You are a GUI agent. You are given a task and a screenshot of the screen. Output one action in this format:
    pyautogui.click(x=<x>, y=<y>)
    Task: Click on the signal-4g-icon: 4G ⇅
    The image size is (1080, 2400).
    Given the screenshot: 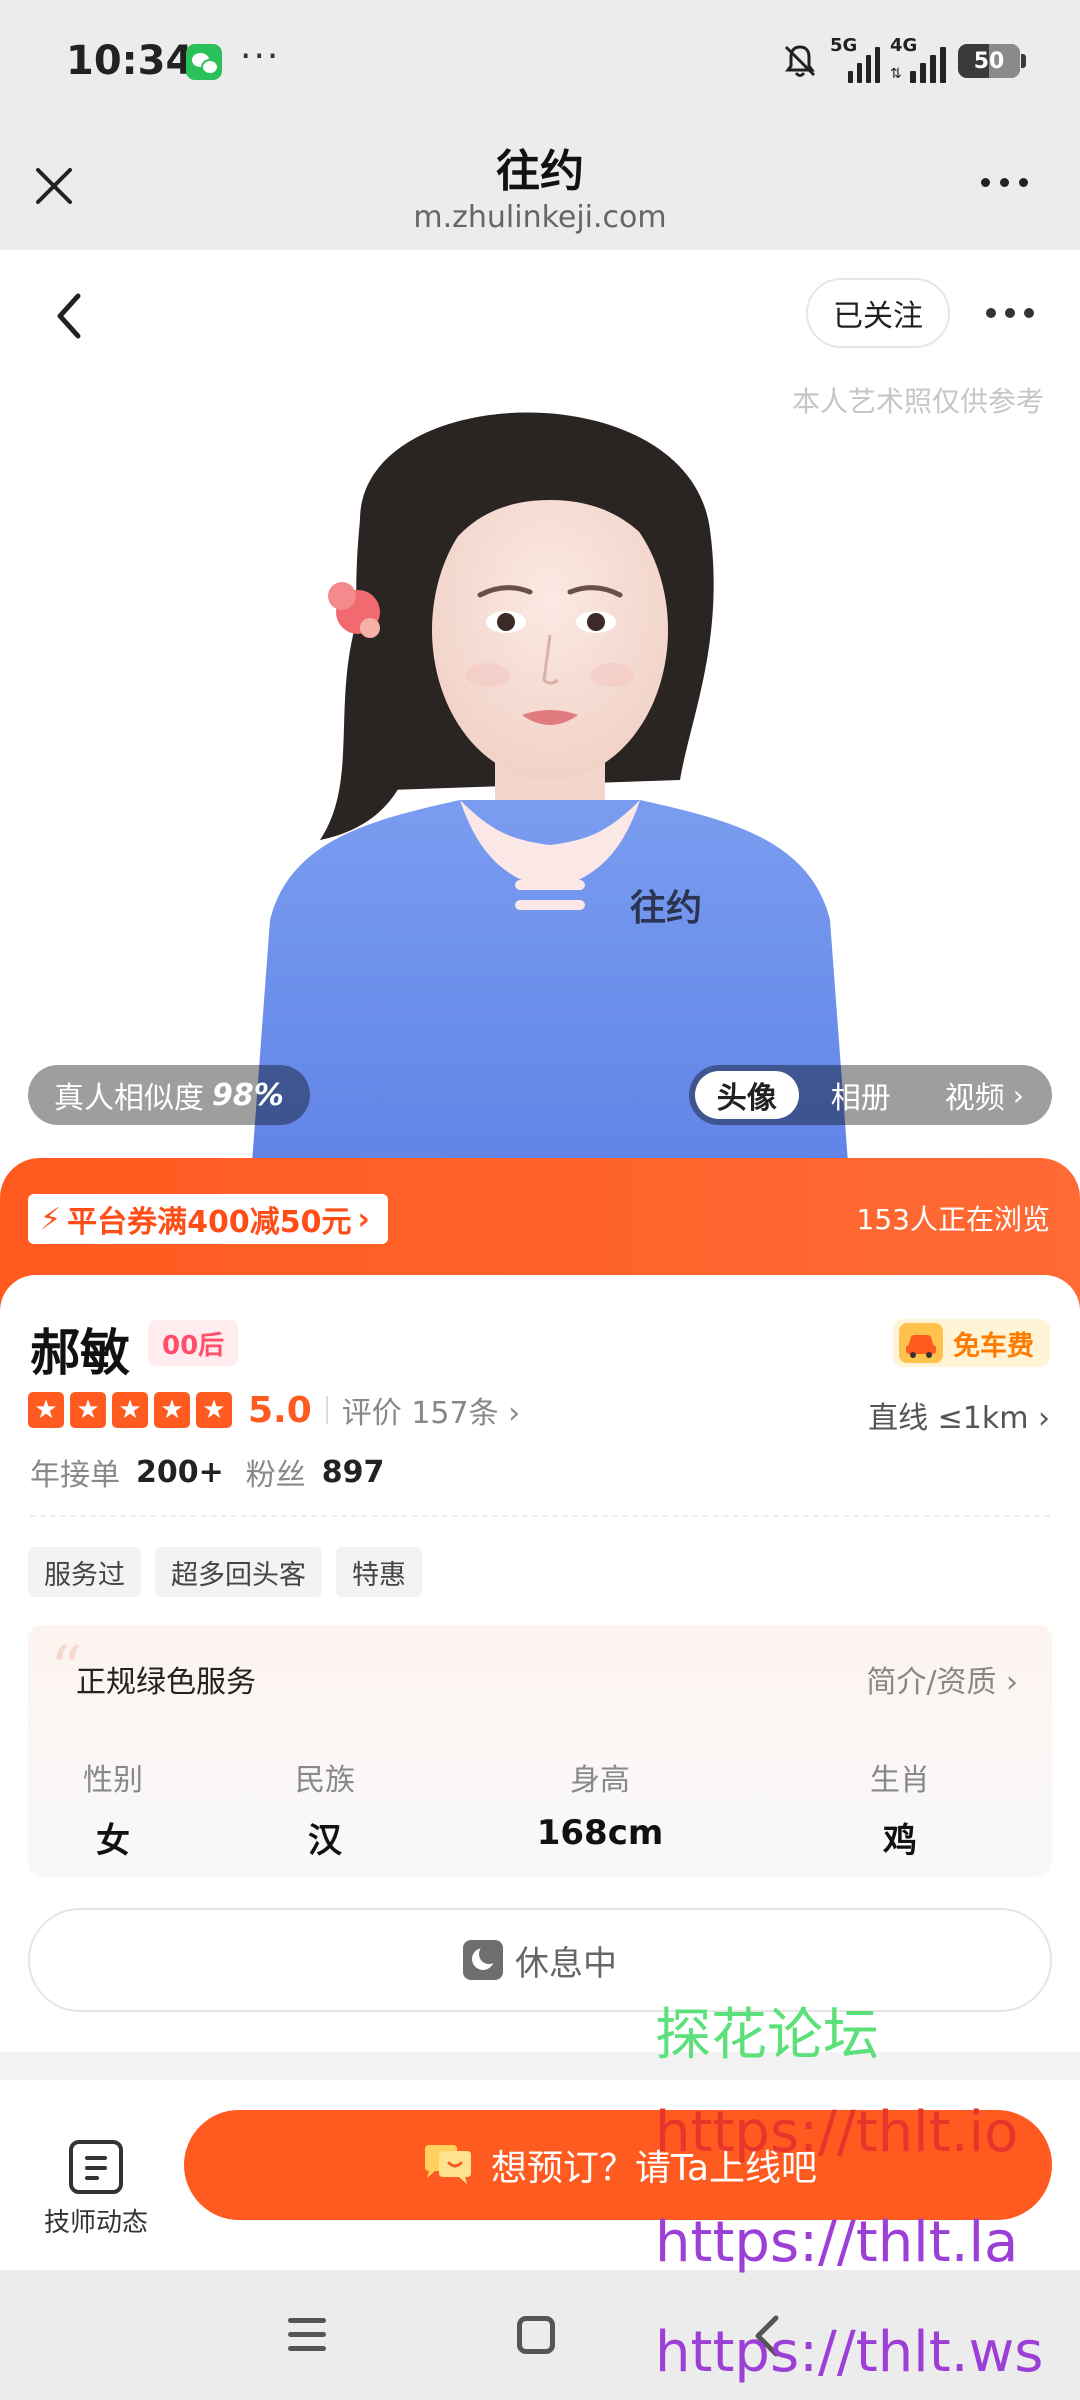 What is the action you would take?
    pyautogui.click(x=919, y=59)
    